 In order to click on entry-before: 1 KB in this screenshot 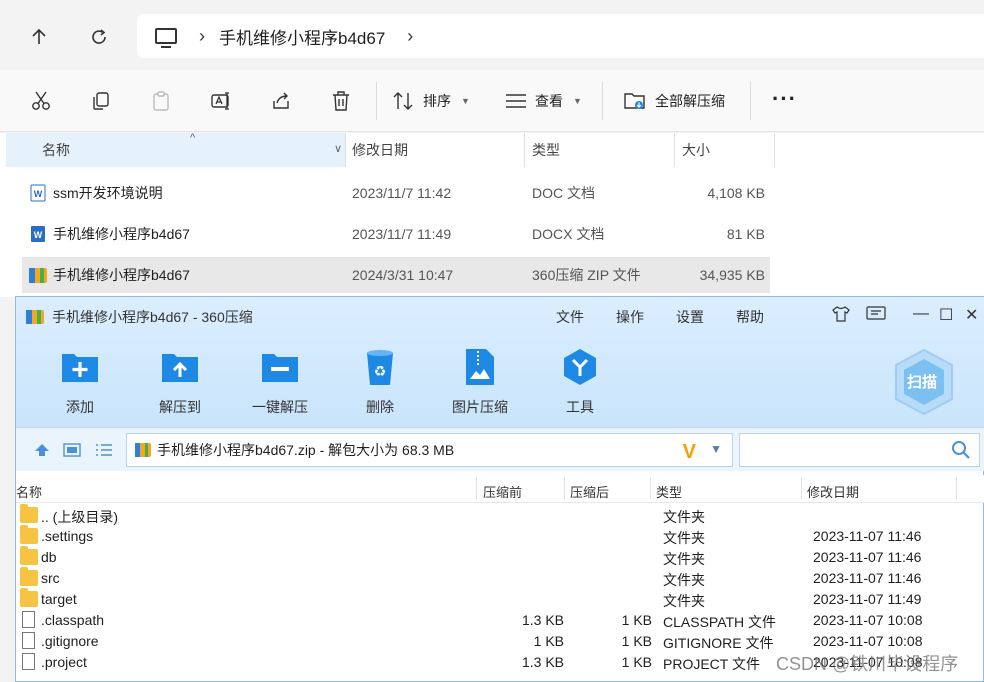, I will do `click(548, 641)`.